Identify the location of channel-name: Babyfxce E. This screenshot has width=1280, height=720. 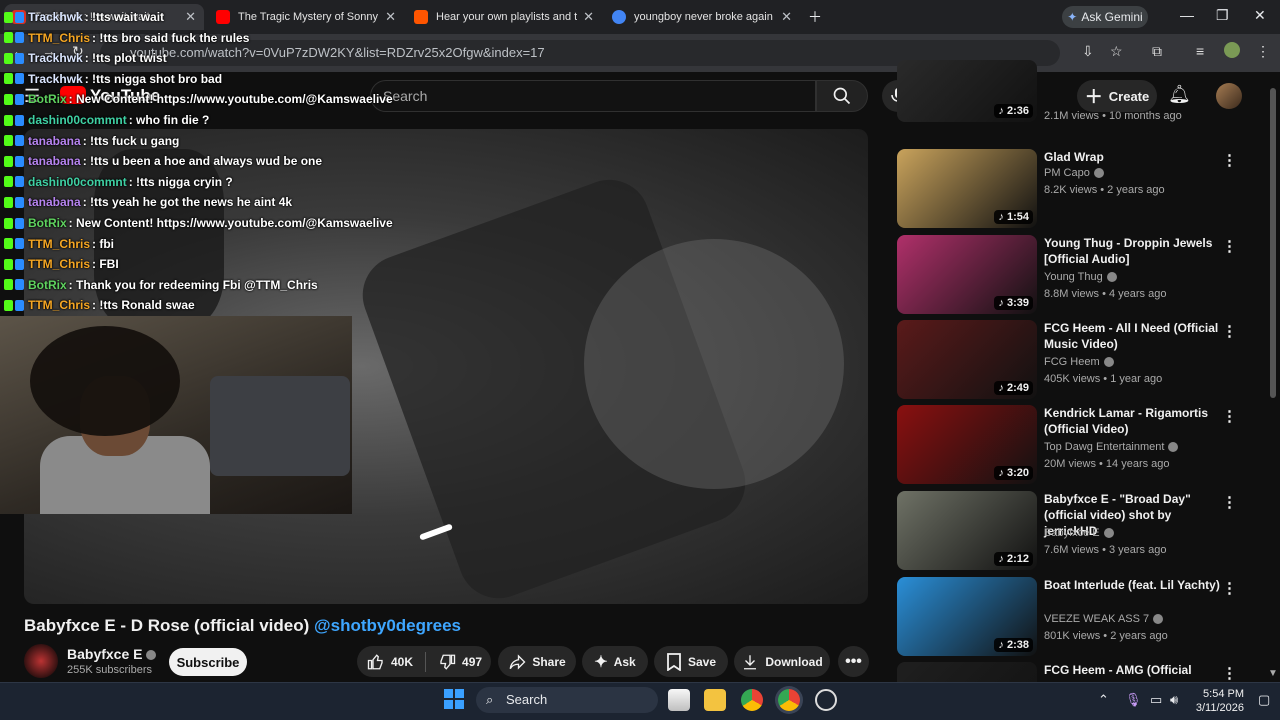
(112, 654).